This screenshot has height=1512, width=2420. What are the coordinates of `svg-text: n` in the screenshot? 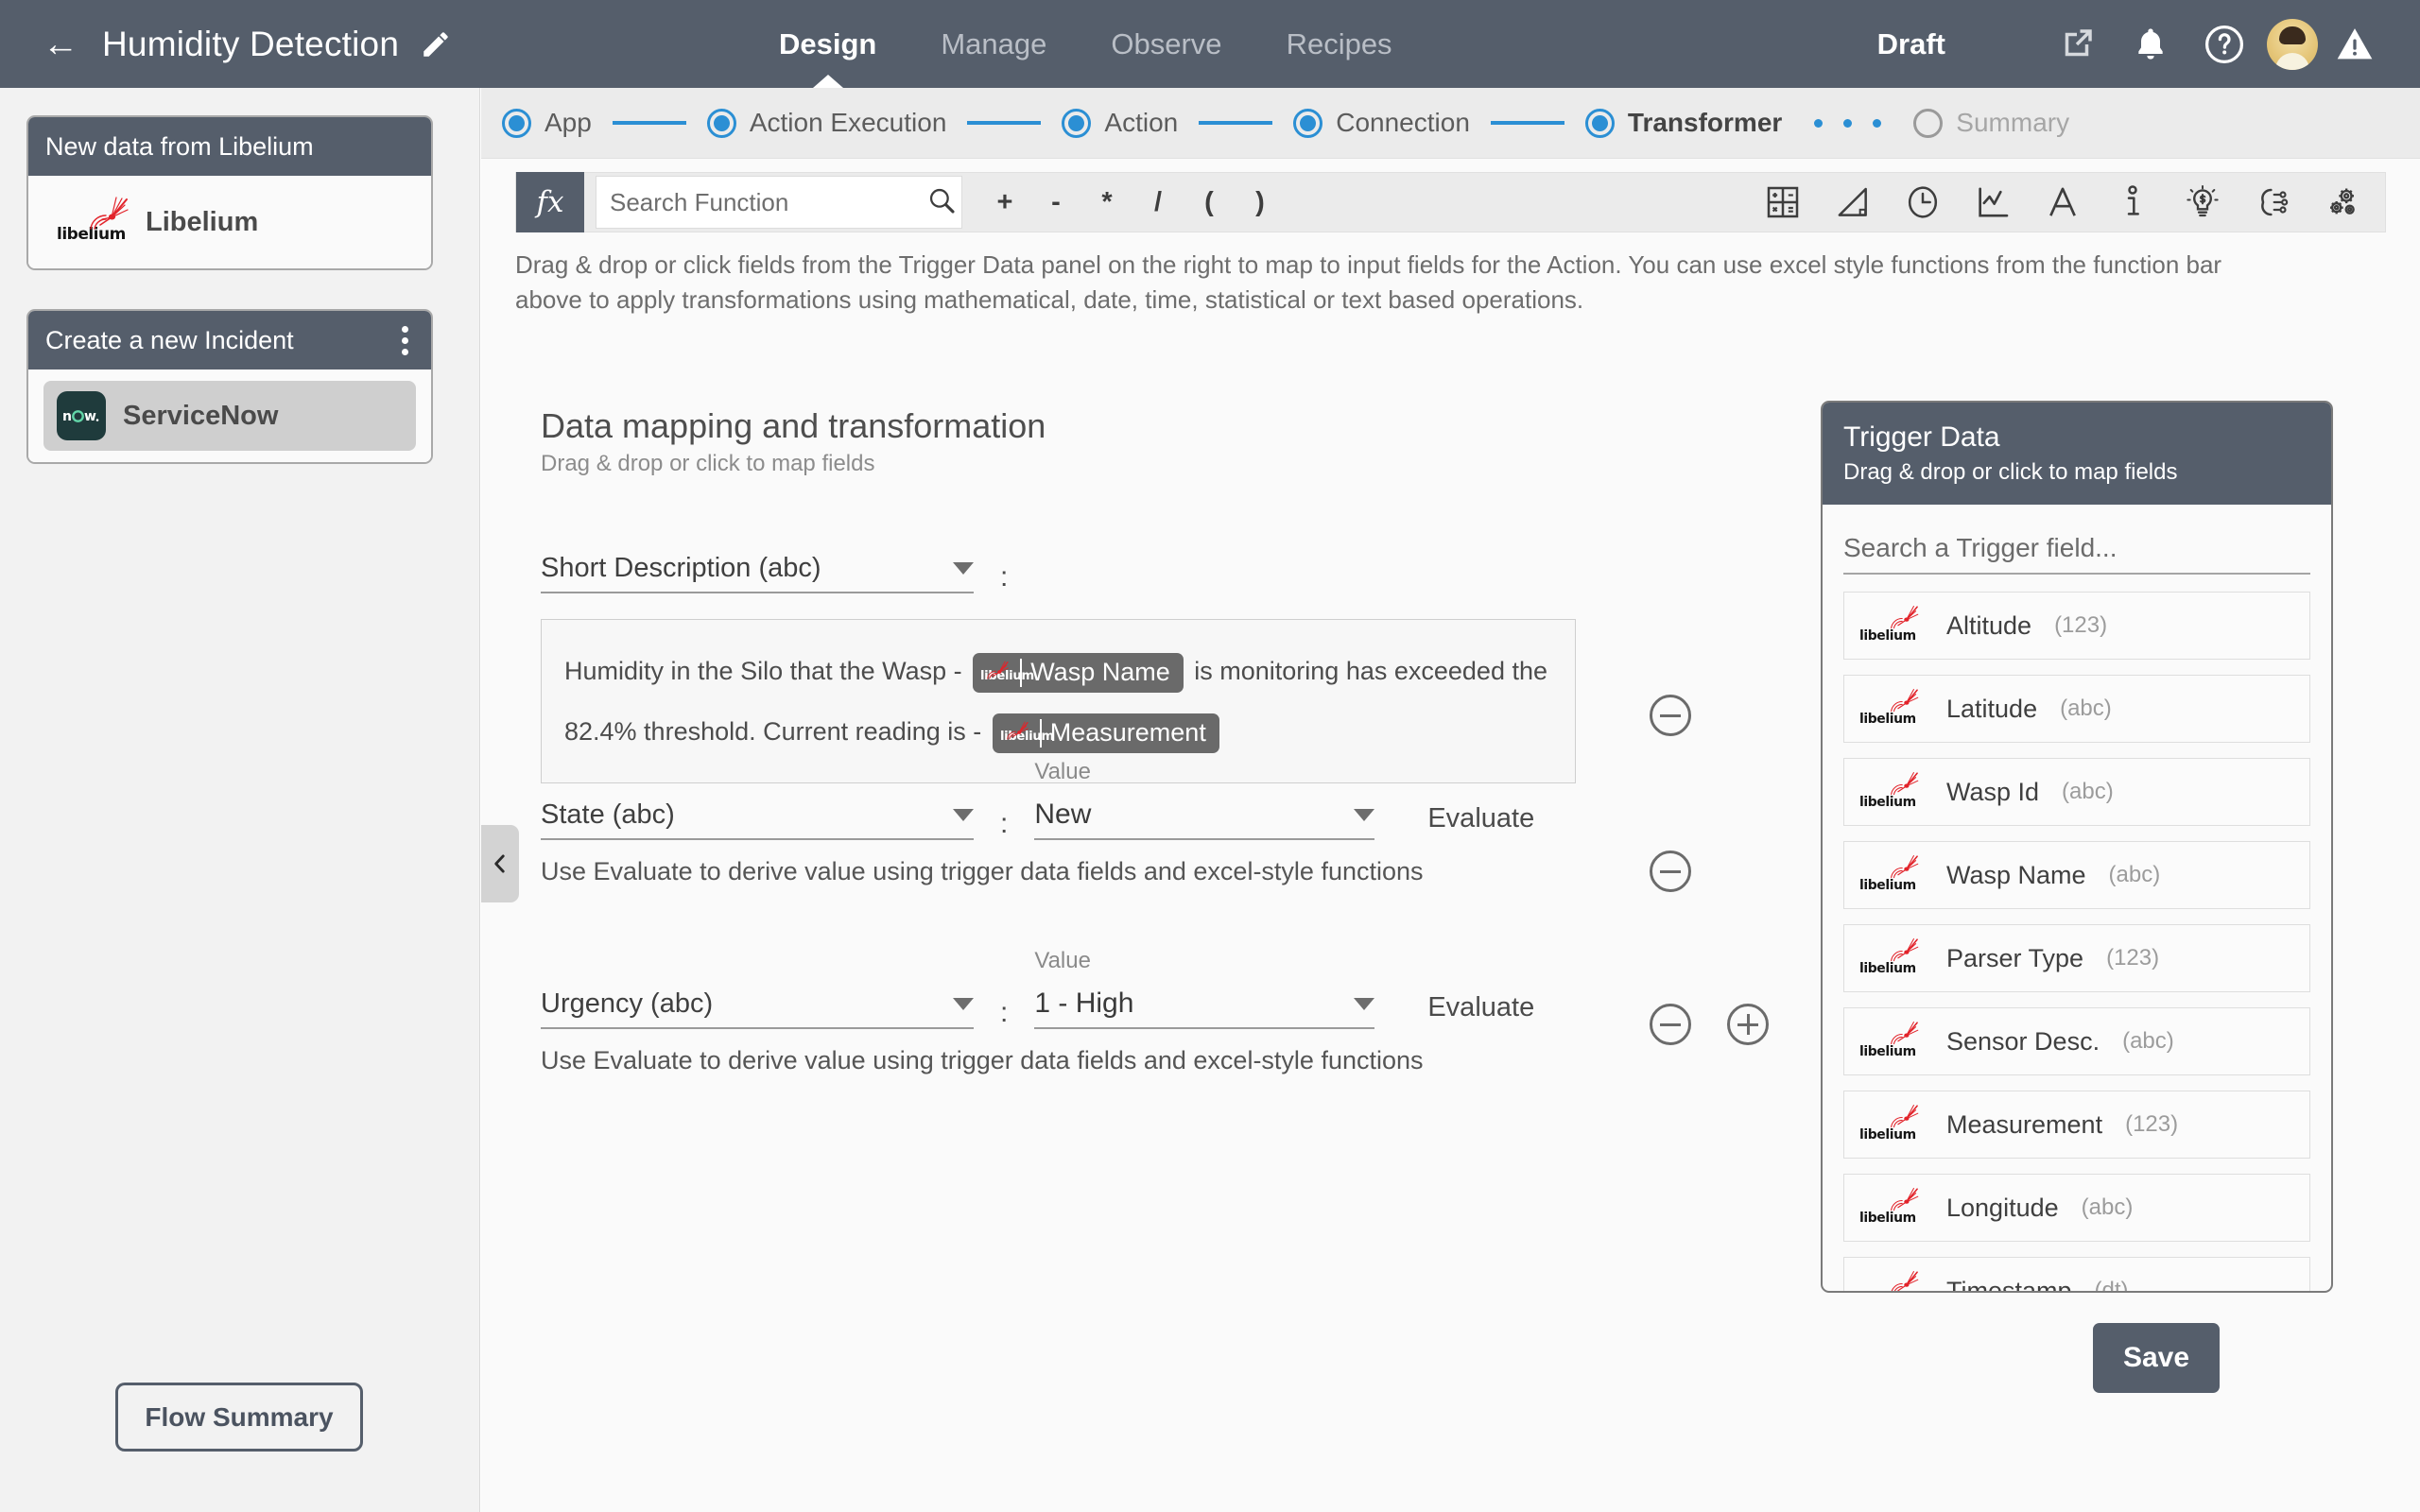 It's located at (67, 416).